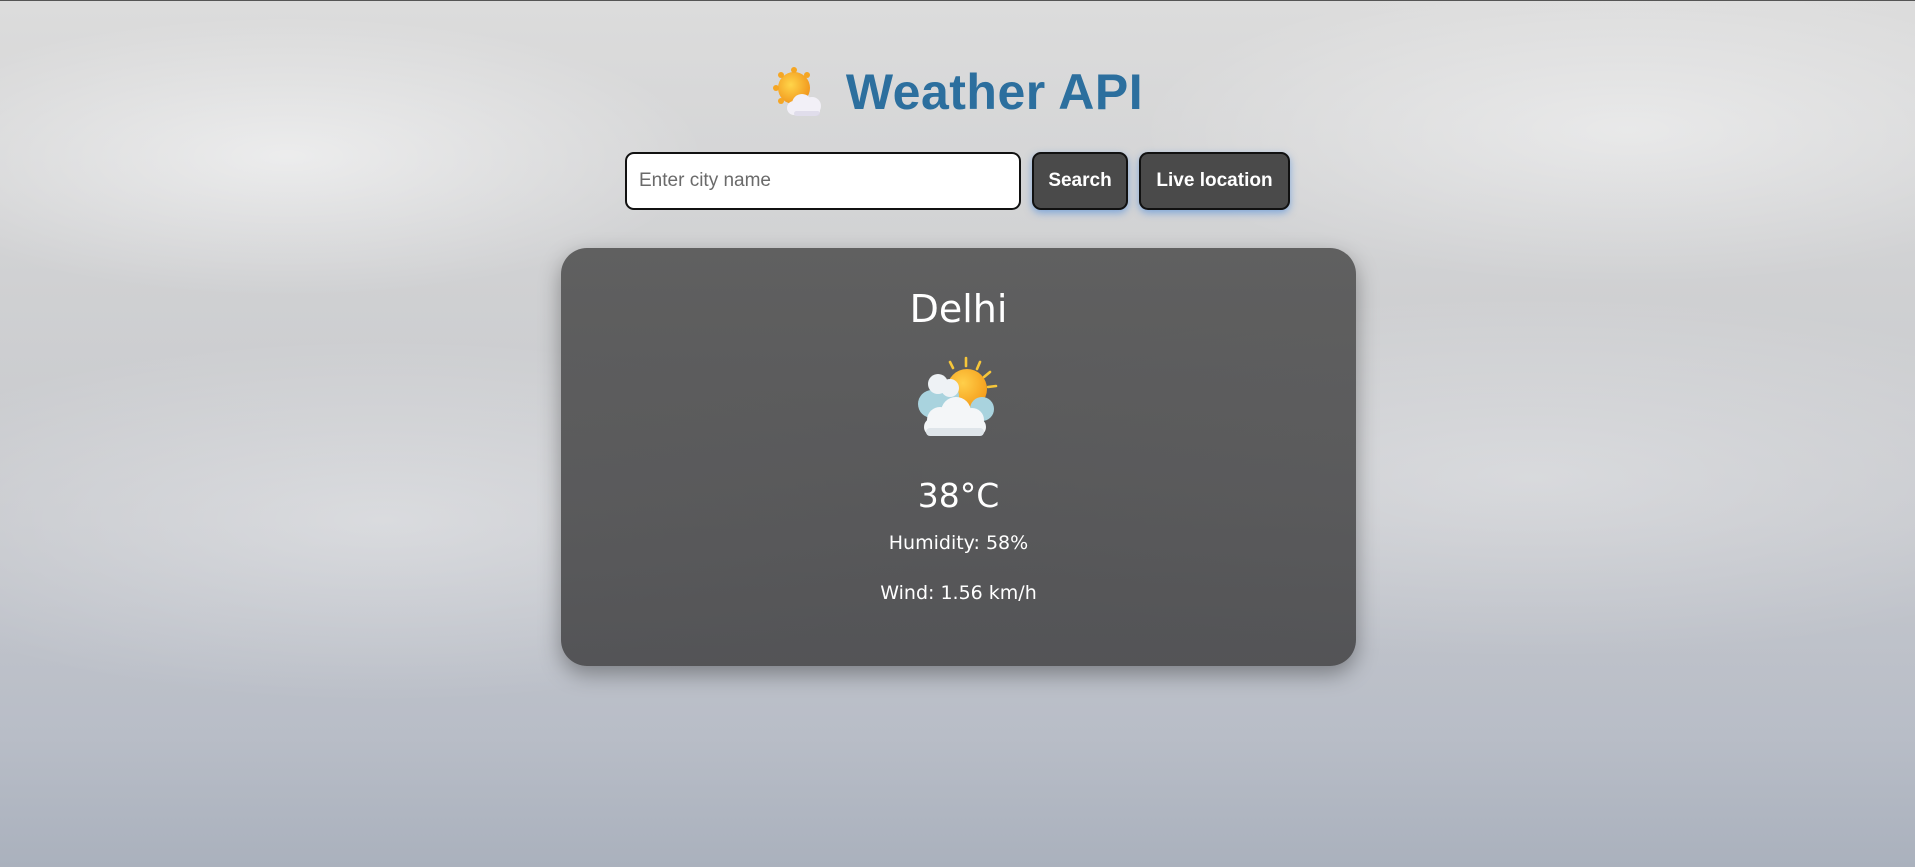 The height and width of the screenshot is (867, 1915). Describe the element at coordinates (1214, 181) in the screenshot. I see `live-location-button: Live location` at that location.